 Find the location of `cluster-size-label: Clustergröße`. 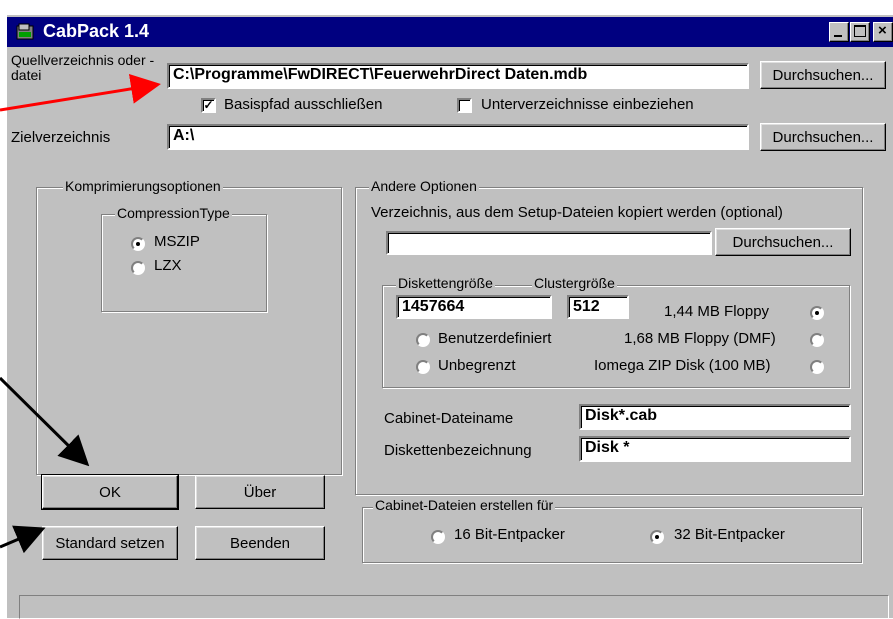

cluster-size-label: Clustergröße is located at coordinates (574, 283).